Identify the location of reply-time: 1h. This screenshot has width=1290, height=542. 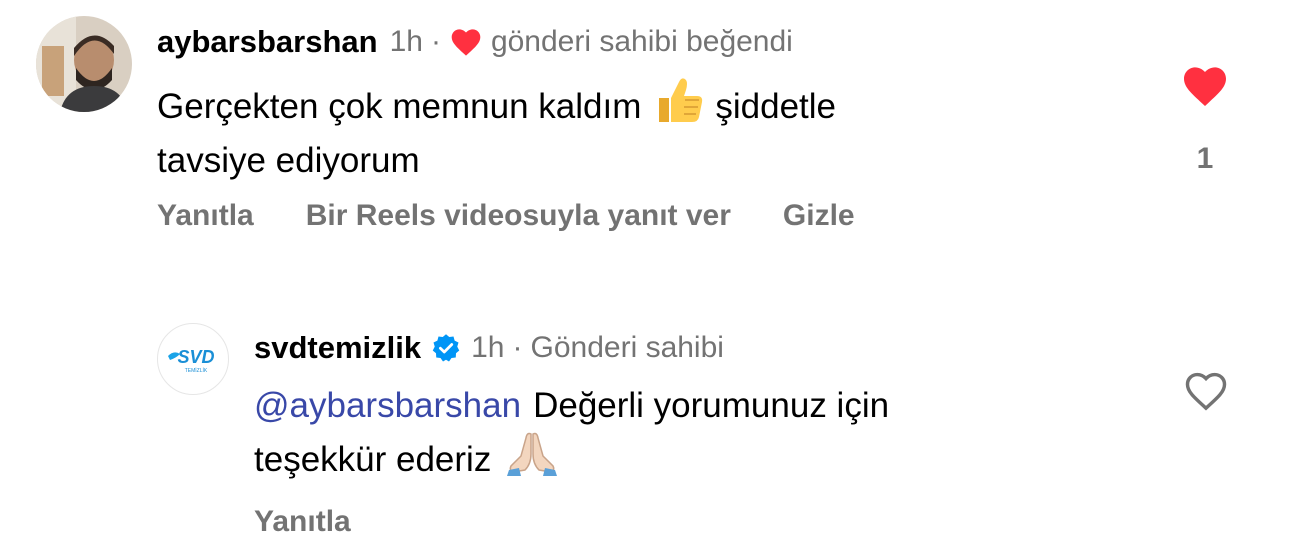
(488, 347).